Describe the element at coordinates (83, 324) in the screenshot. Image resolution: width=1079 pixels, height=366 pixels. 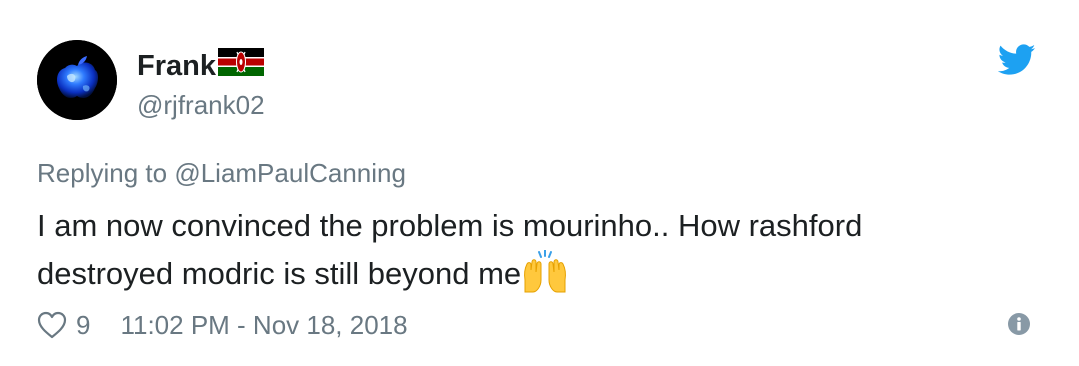
I see `like-count: 9` at that location.